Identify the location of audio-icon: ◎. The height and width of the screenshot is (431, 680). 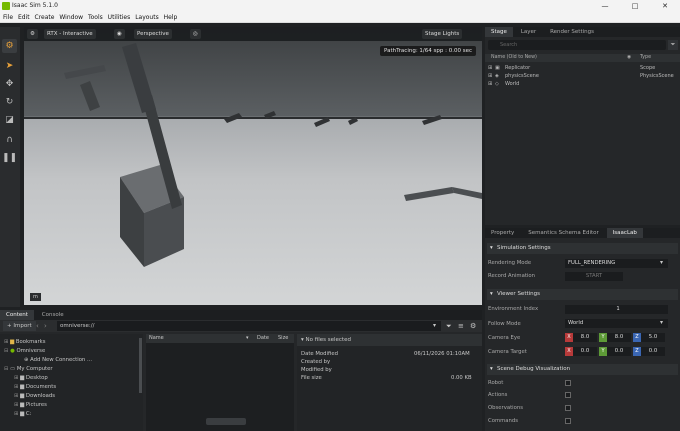
(195, 34).